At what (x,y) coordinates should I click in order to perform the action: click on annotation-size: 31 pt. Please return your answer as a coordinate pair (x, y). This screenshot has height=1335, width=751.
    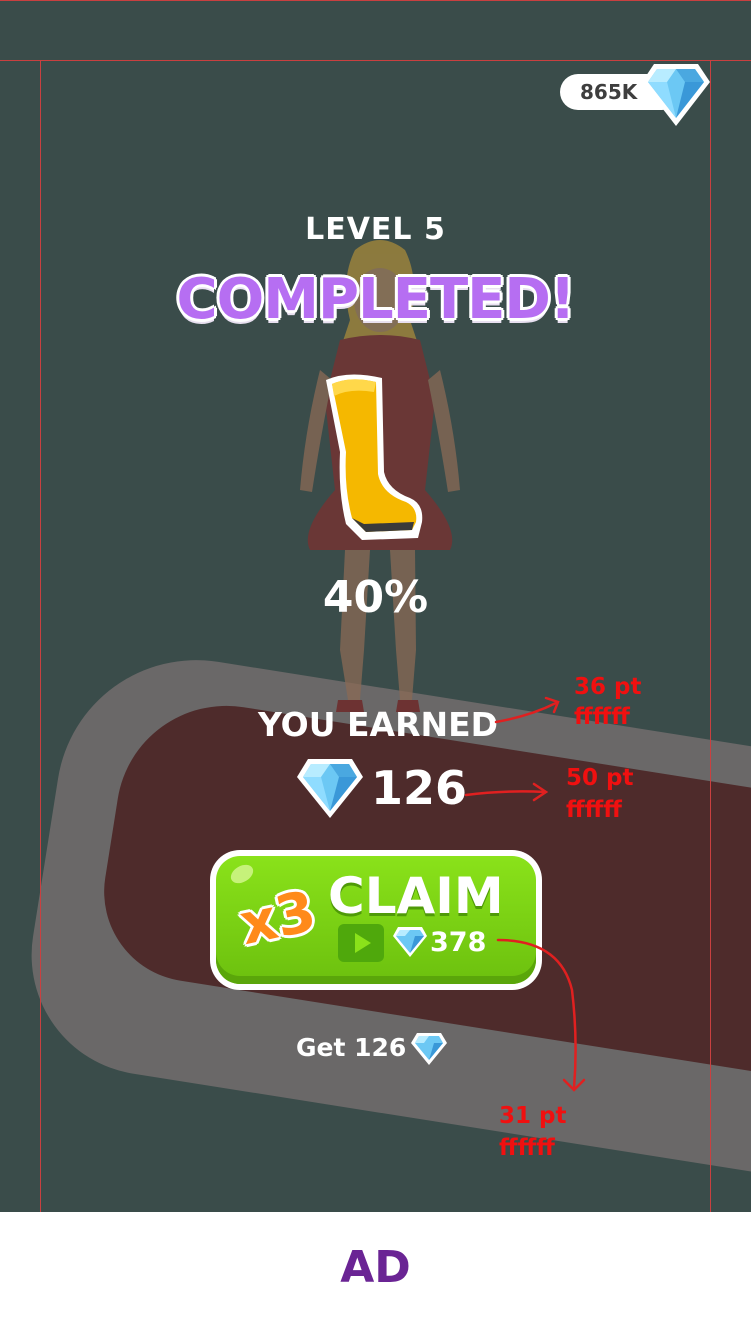
    Looking at the image, I should click on (533, 1116).